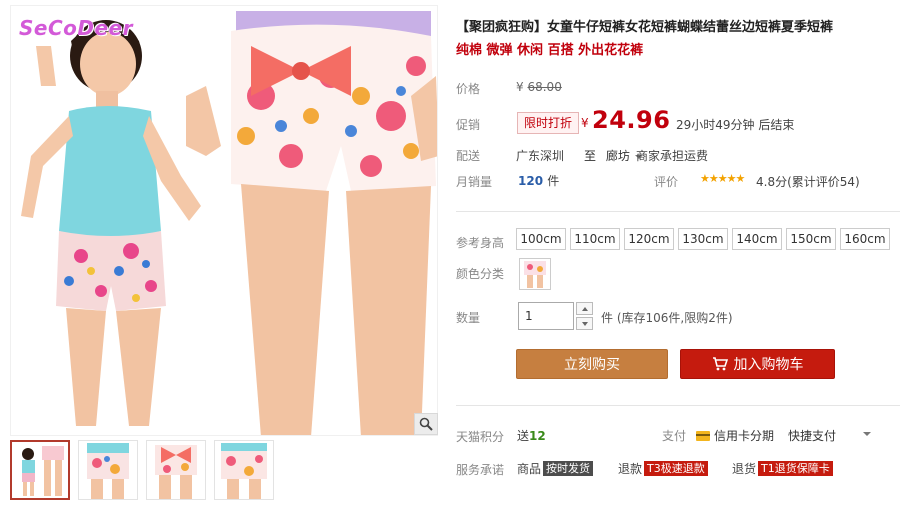  Describe the element at coordinates (540, 156) in the screenshot. I see `ship-from: 广东深圳` at that location.